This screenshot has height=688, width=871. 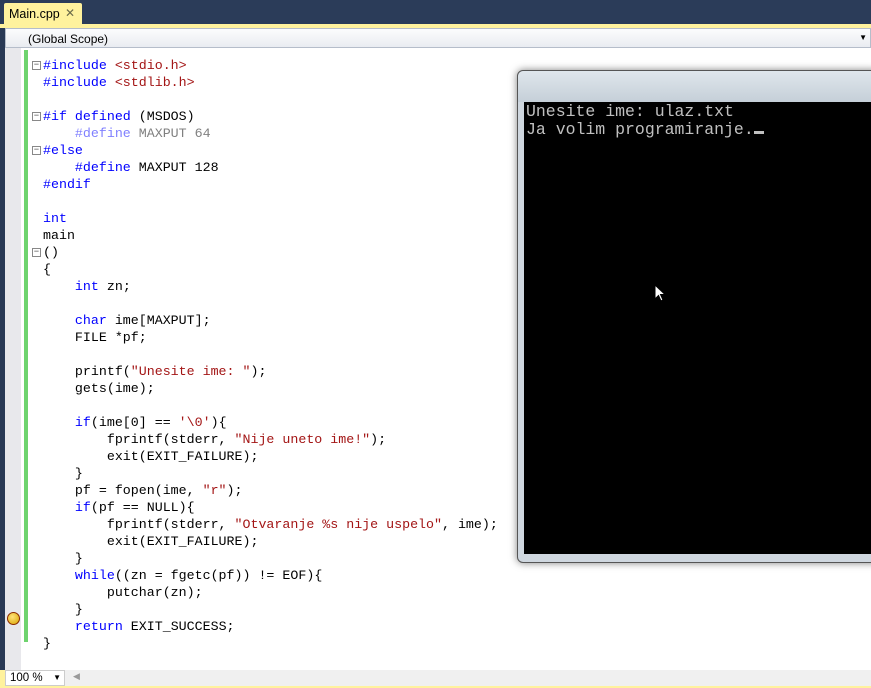 I want to click on code-line: while((zn = fgetc(pf)) != EOF){, so click(x=270, y=575).